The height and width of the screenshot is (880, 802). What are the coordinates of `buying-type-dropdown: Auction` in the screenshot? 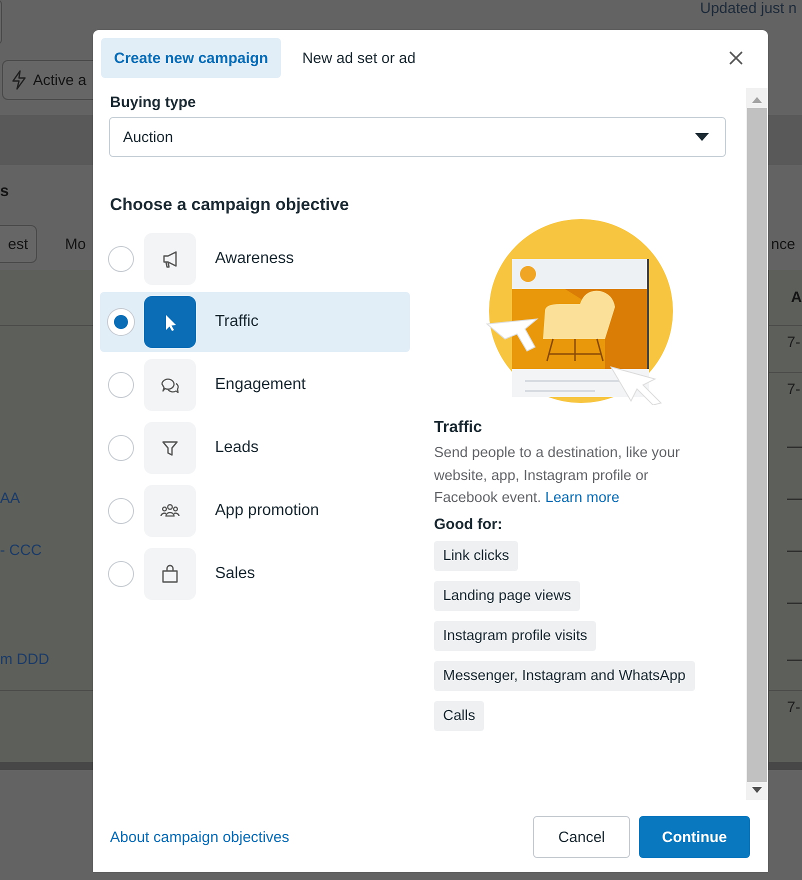 It's located at (417, 137).